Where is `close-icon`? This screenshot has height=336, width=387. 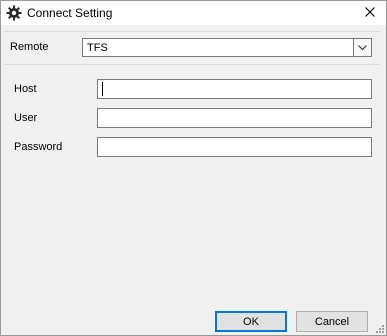
close-icon is located at coordinates (370, 13).